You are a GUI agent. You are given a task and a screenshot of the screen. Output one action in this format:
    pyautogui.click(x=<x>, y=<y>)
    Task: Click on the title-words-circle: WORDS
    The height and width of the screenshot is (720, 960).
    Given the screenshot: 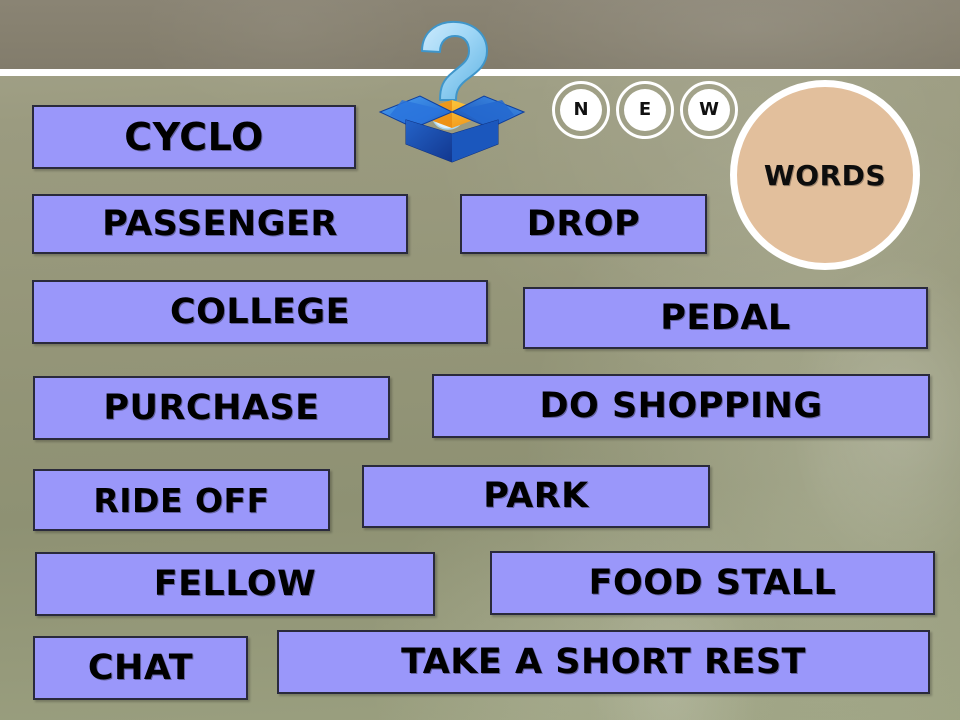 What is the action you would take?
    pyautogui.click(x=825, y=175)
    